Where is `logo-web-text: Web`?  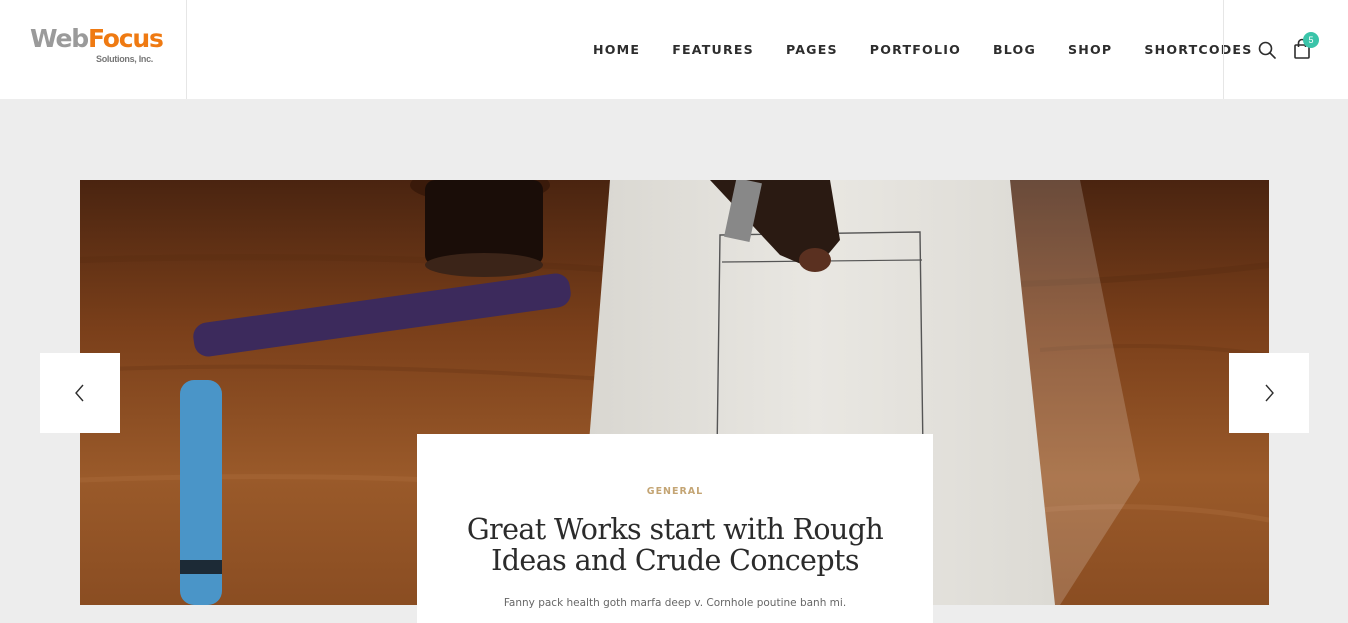
logo-web-text: Web is located at coordinates (59, 38).